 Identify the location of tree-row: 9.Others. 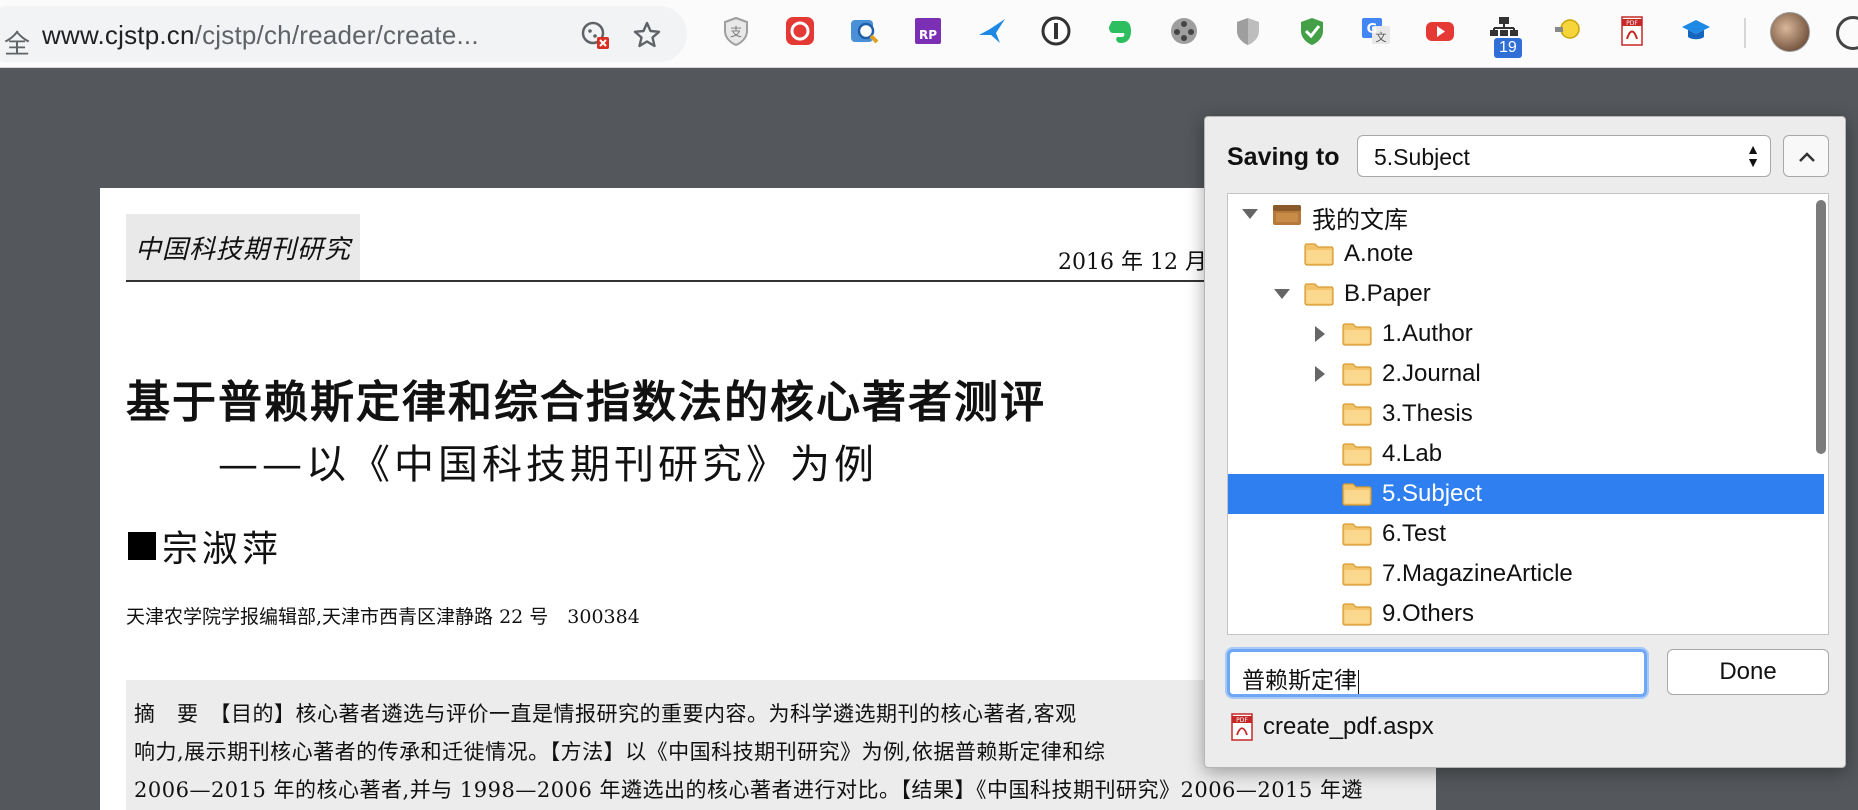
(1526, 614).